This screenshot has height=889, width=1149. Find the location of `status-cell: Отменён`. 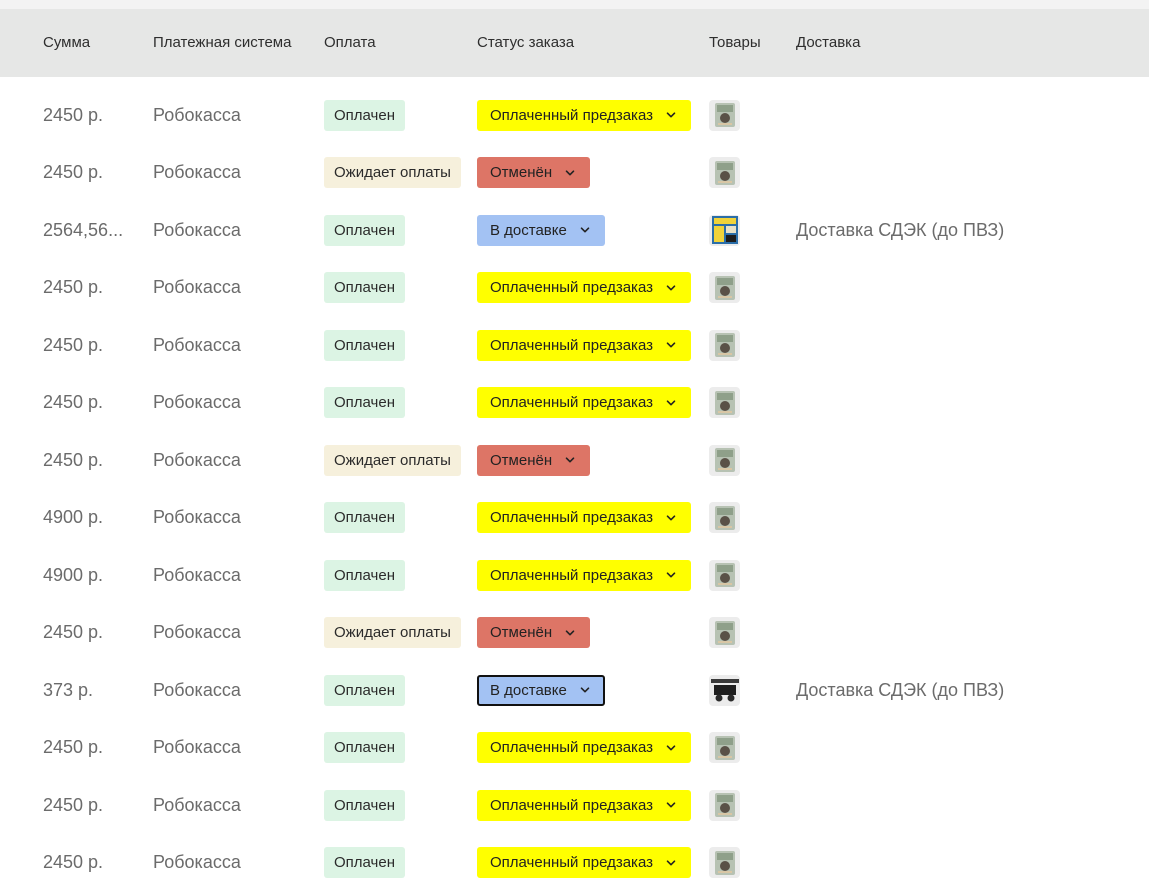

status-cell: Отменён is located at coordinates (534, 461).